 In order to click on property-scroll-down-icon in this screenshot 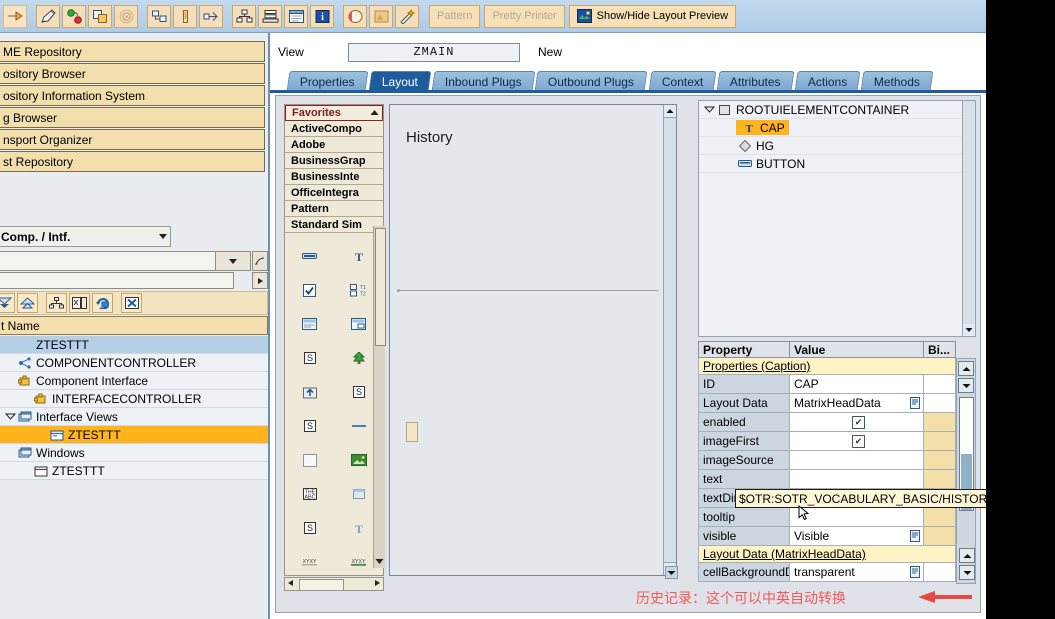, I will do `click(966, 385)`.